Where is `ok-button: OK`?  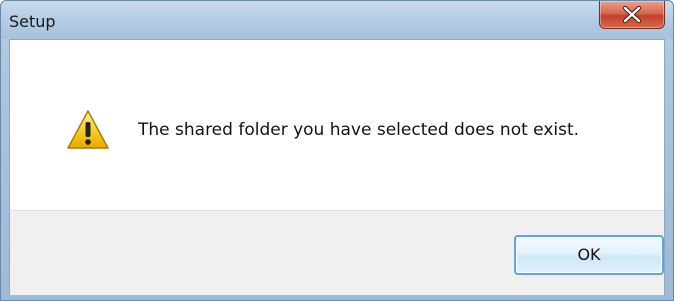
ok-button: OK is located at coordinates (589, 255).